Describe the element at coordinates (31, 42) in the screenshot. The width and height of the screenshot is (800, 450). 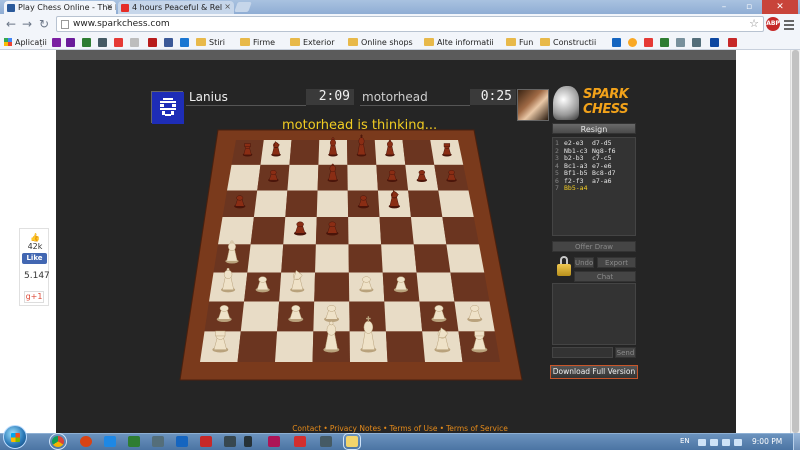
I see `bookmark-label: Aplicații` at that location.